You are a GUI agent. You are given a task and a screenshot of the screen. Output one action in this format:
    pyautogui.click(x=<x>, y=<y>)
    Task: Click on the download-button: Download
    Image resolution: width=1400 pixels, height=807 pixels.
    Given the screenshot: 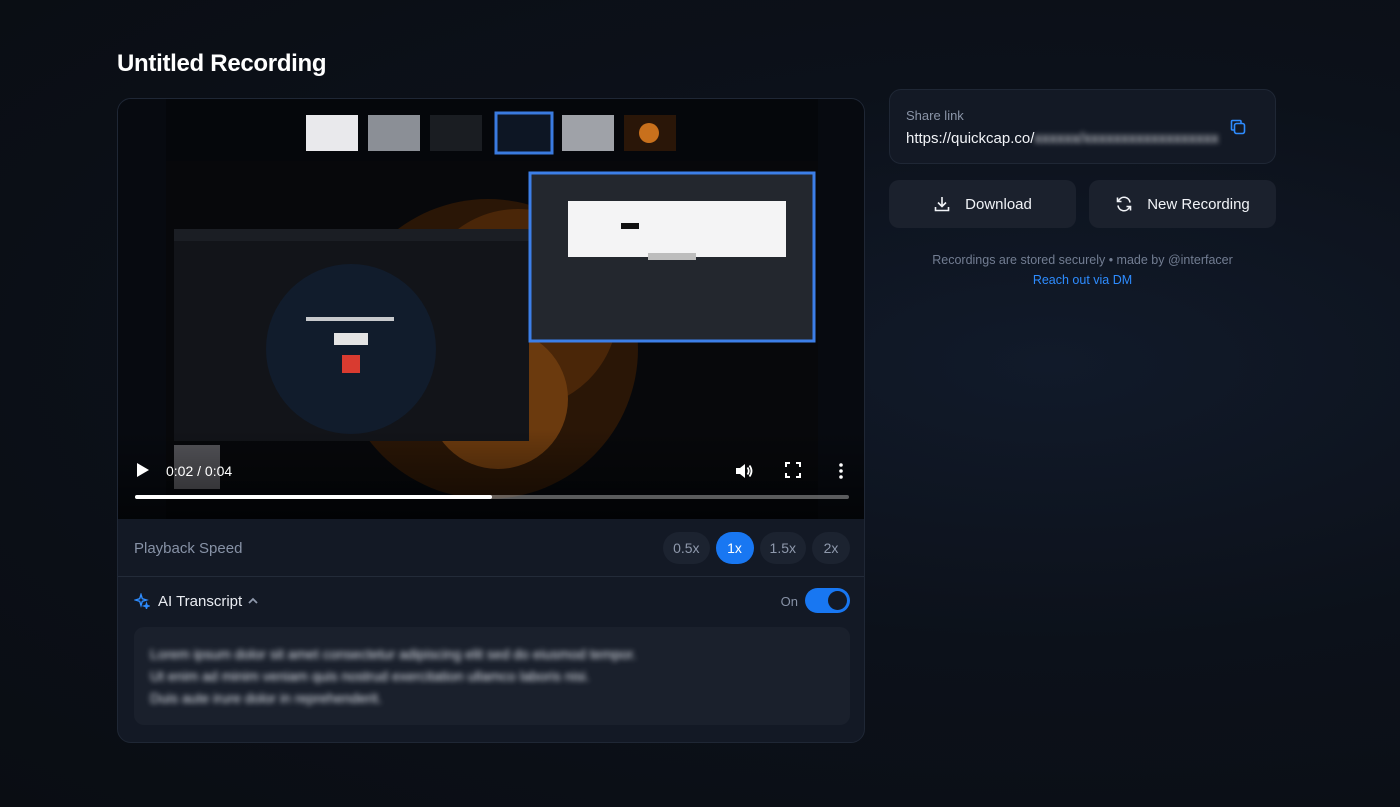 What is the action you would take?
    pyautogui.click(x=982, y=204)
    